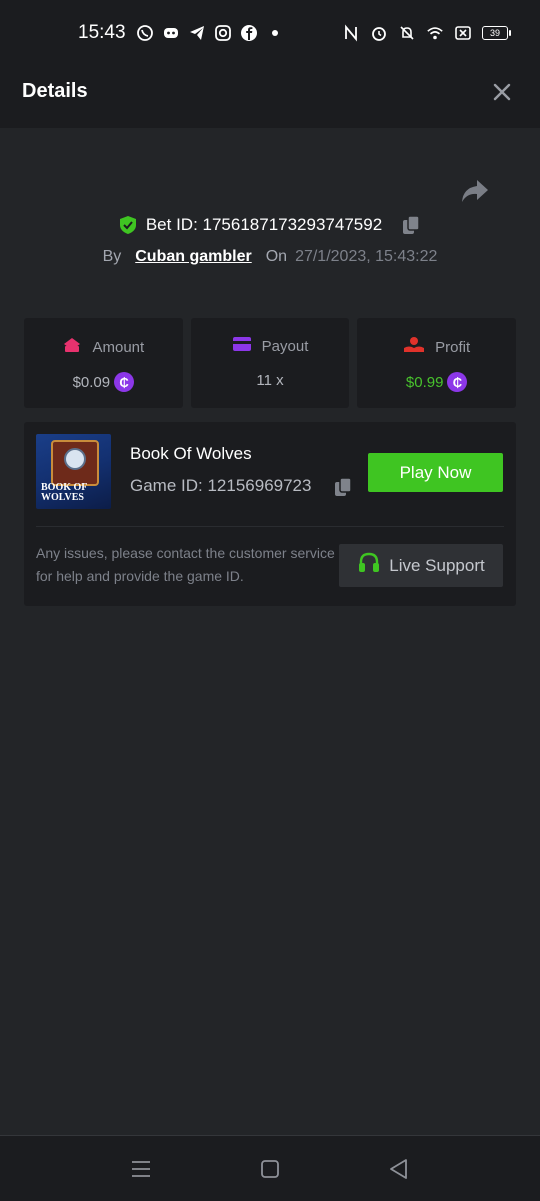 The height and width of the screenshot is (1201, 540). What do you see at coordinates (270, 526) in the screenshot?
I see `divider` at bounding box center [270, 526].